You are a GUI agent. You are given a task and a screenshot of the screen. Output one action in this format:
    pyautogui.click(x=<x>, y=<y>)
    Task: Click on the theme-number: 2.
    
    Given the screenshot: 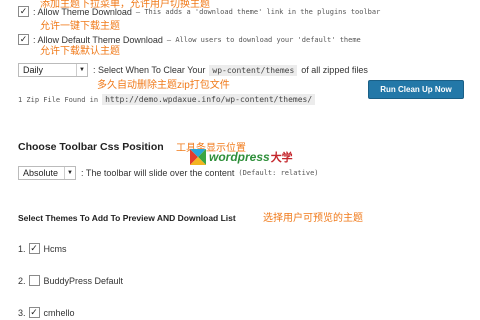 What is the action you would take?
    pyautogui.click(x=22, y=280)
    